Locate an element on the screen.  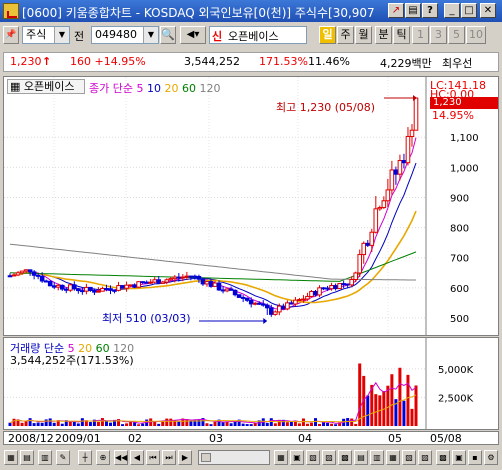
table-icon: ▥ is located at coordinates (45, 457).